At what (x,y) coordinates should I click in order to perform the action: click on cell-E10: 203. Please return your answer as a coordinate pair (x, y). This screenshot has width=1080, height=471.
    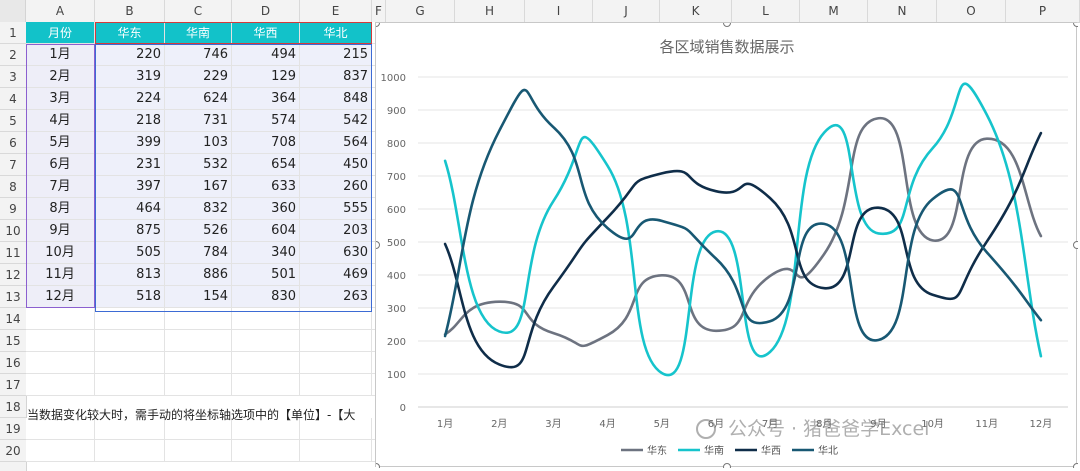
    Looking at the image, I should click on (336, 231).